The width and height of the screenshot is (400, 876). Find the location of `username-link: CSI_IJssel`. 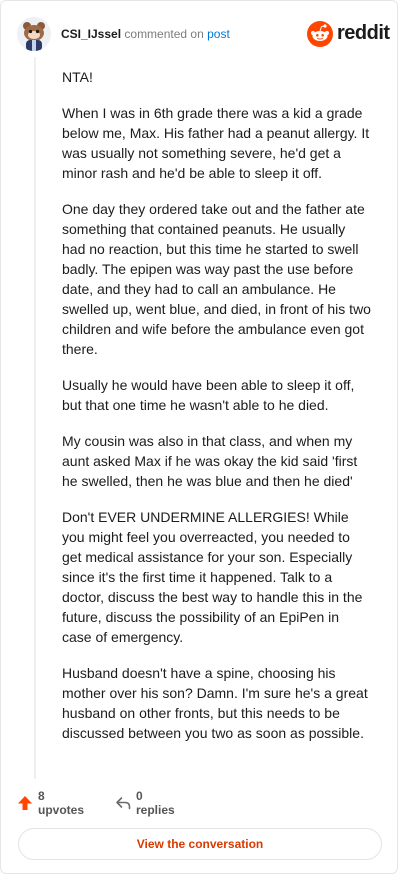

username-link: CSI_IJssel is located at coordinates (91, 34).